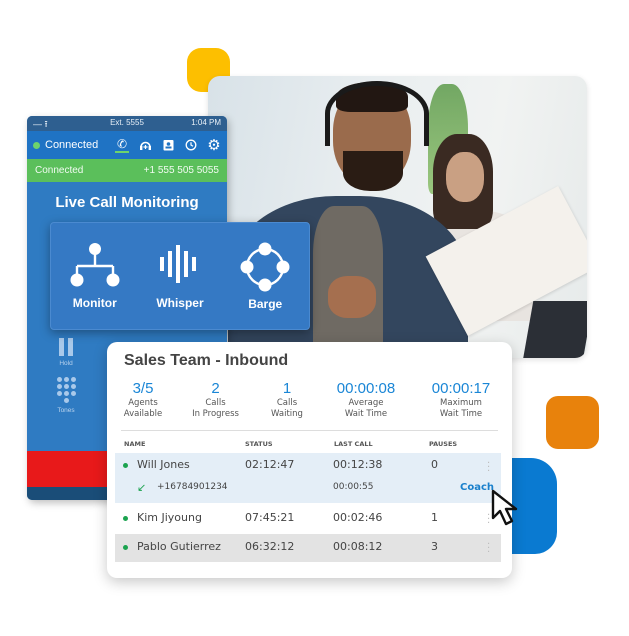  Describe the element at coordinates (265, 267) in the screenshot. I see `circle-nodes-icon` at that location.